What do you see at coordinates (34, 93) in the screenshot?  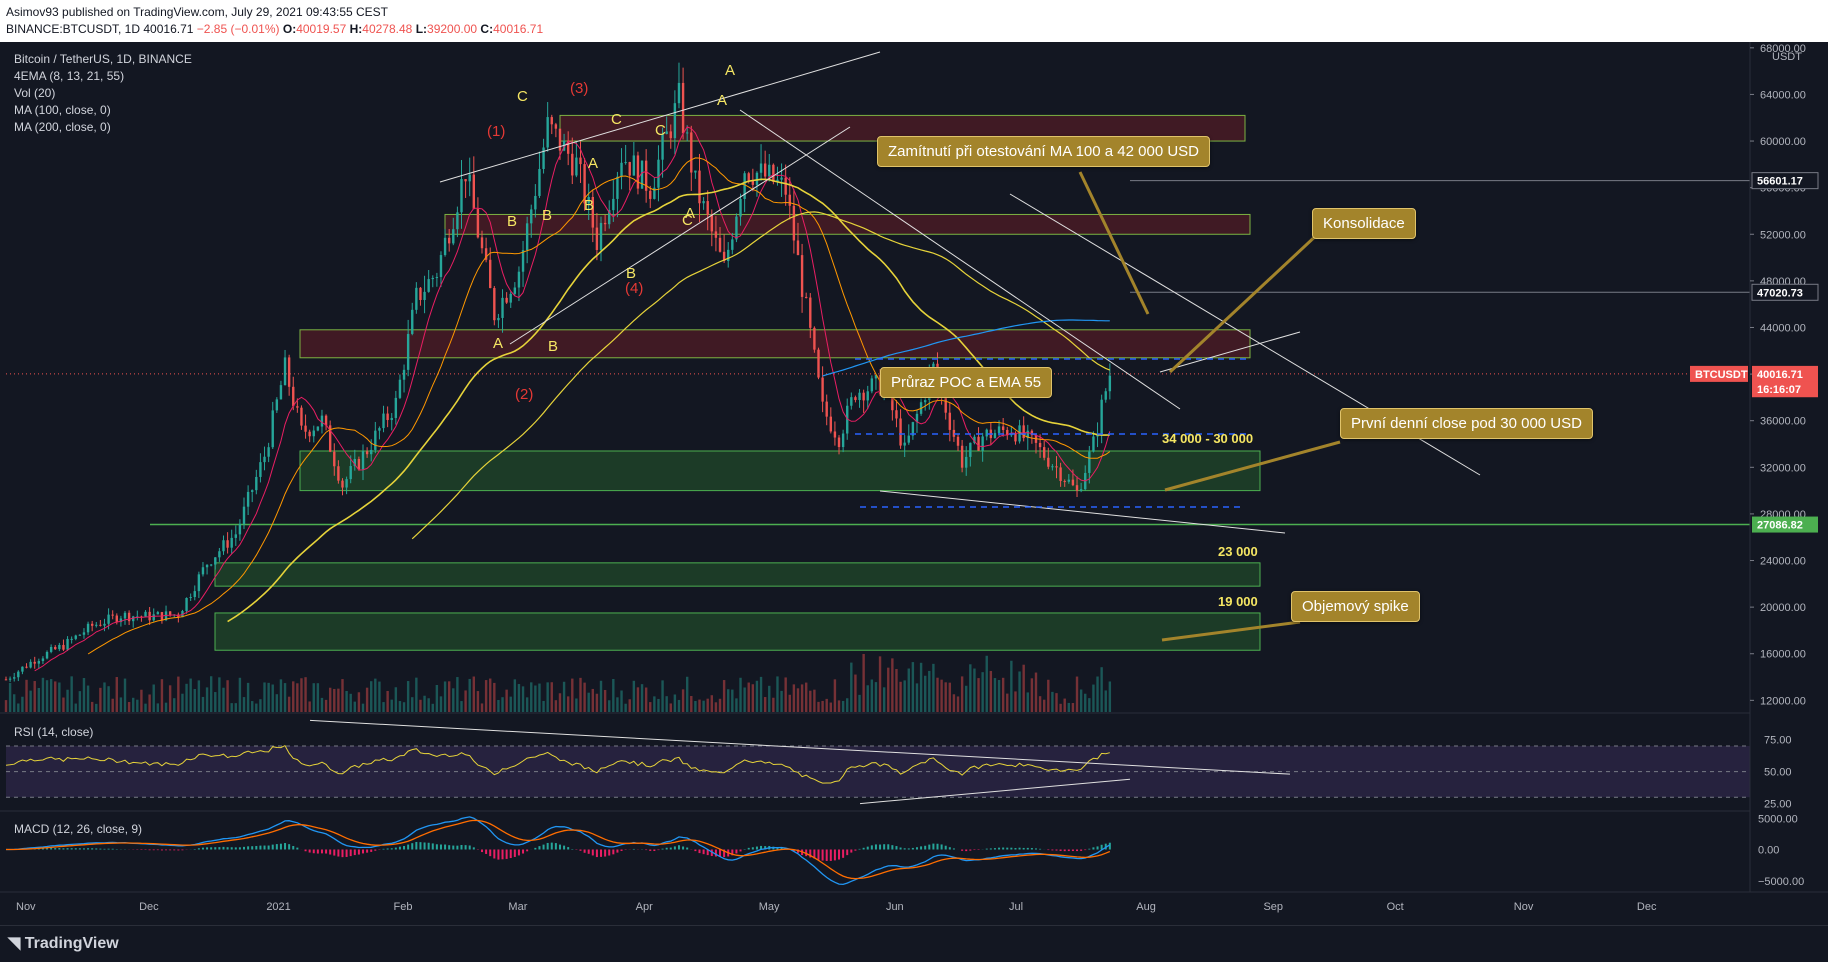 I see `legend-vol: Vol (20)` at bounding box center [34, 93].